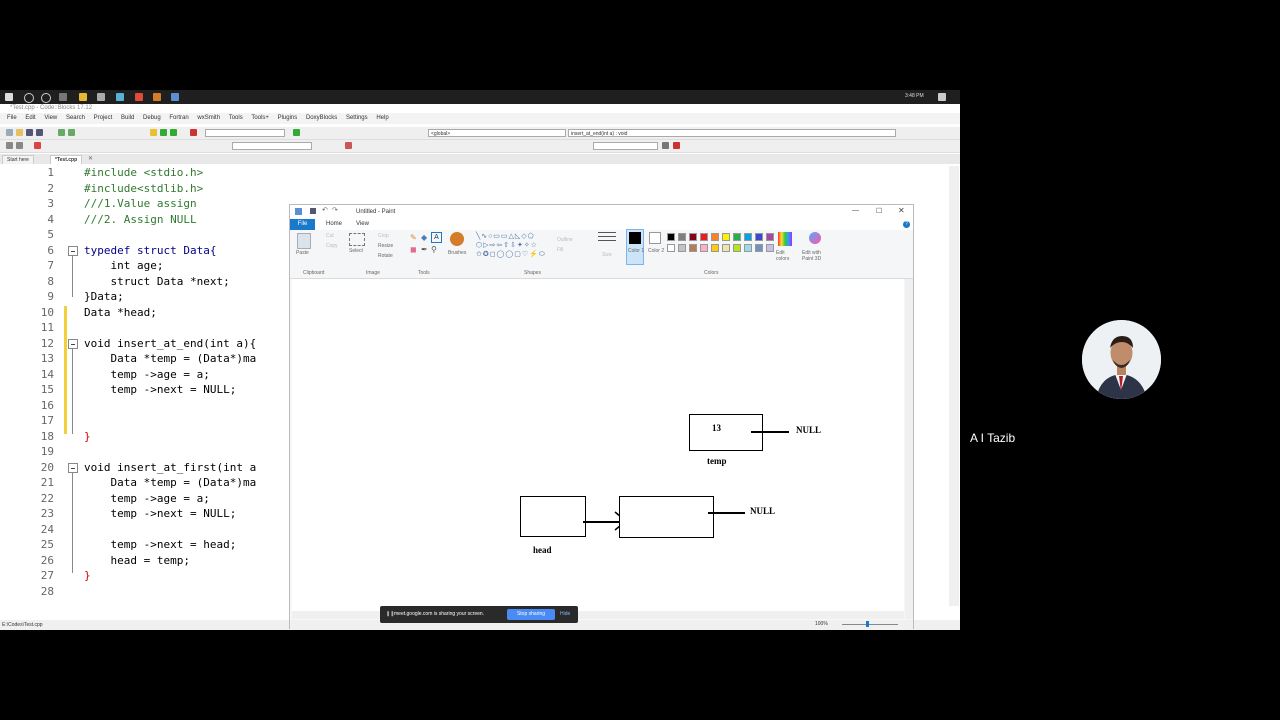  Describe the element at coordinates (193, 132) in the screenshot. I see `abort-icon` at that location.